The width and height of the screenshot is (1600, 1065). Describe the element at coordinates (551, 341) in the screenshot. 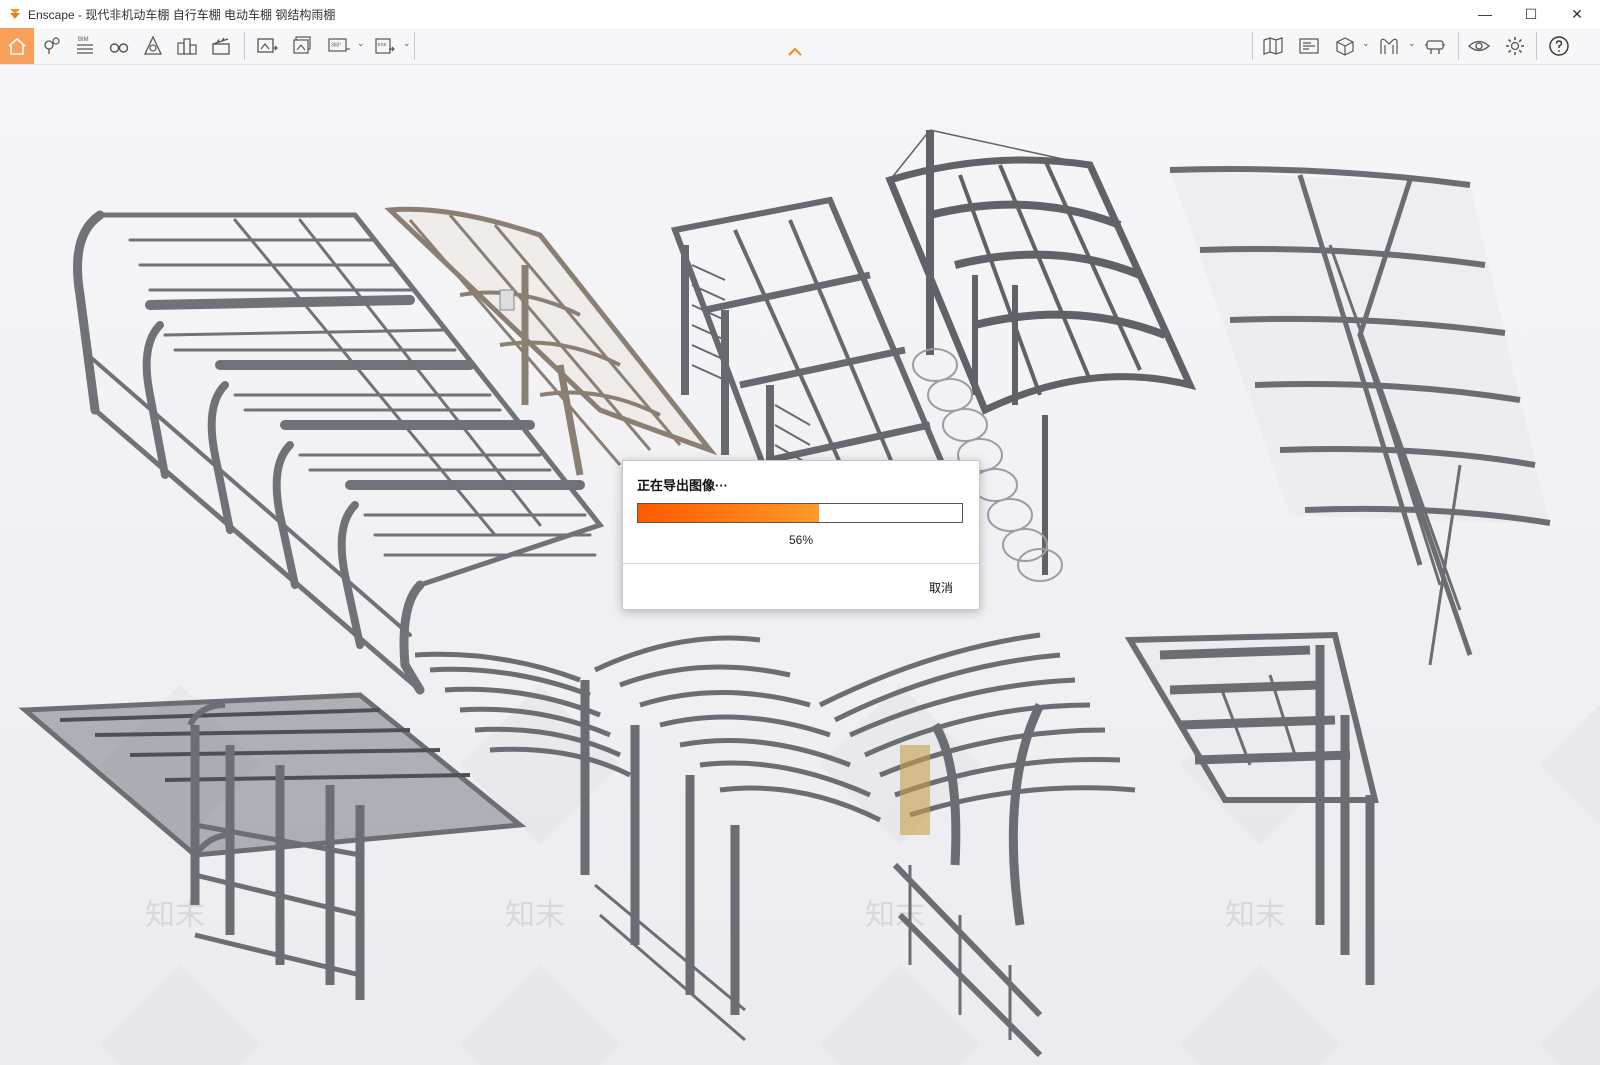

I see `canopy-model-translucent` at that location.